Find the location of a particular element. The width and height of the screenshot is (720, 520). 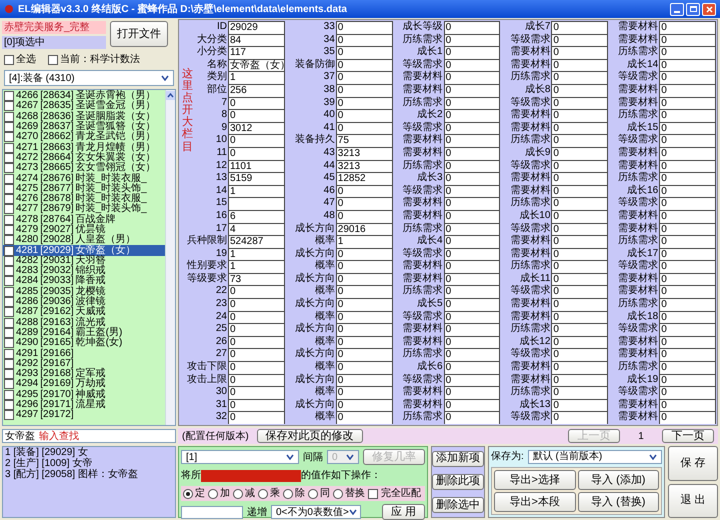

search-field: 女帝盔 输入查找 is located at coordinates (89, 436).